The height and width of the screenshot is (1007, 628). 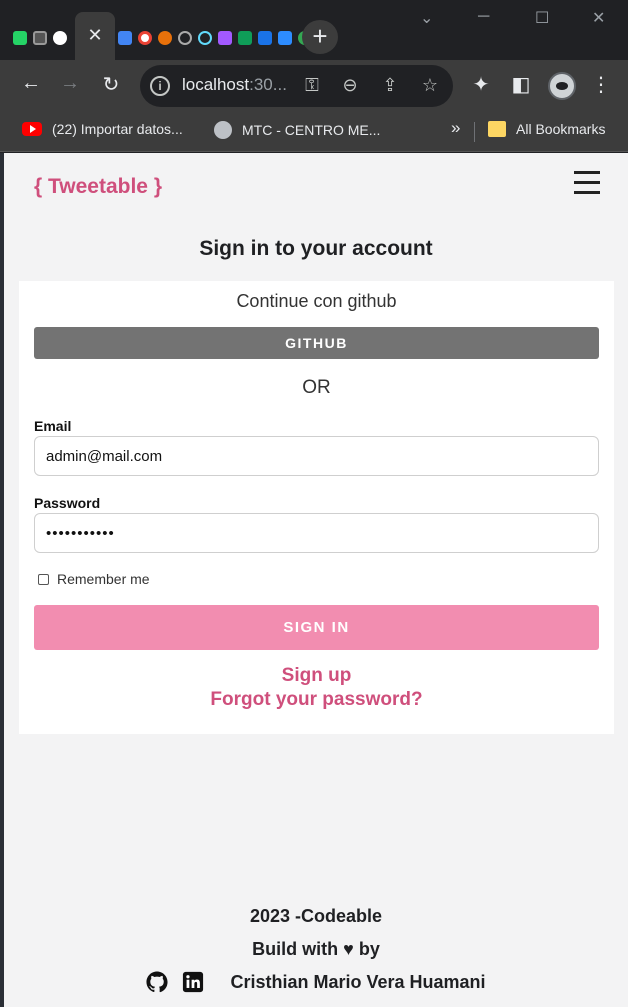 I want to click on site-info-icon: i, so click(x=160, y=86).